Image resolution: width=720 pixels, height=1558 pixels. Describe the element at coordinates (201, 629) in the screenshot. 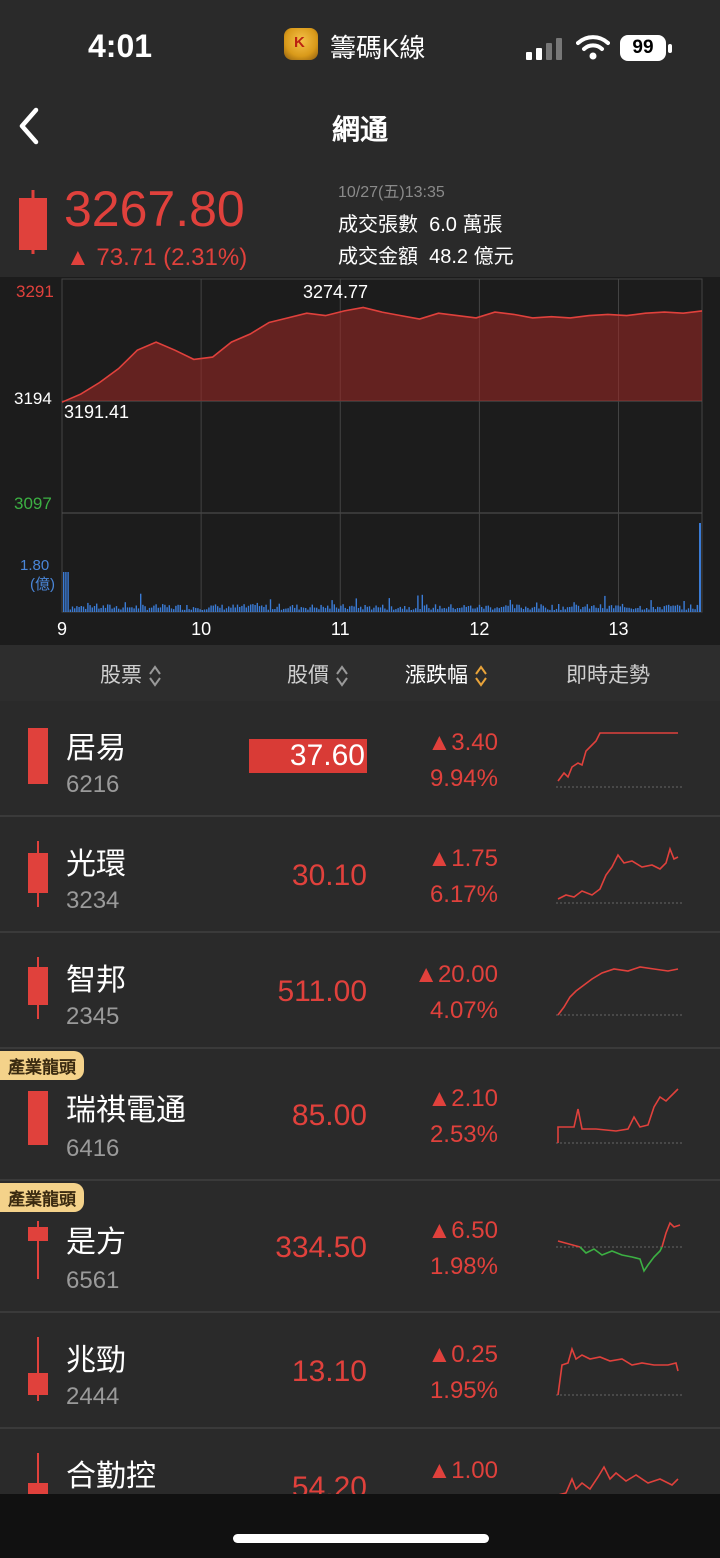

I see `x-tick-label: 10` at that location.